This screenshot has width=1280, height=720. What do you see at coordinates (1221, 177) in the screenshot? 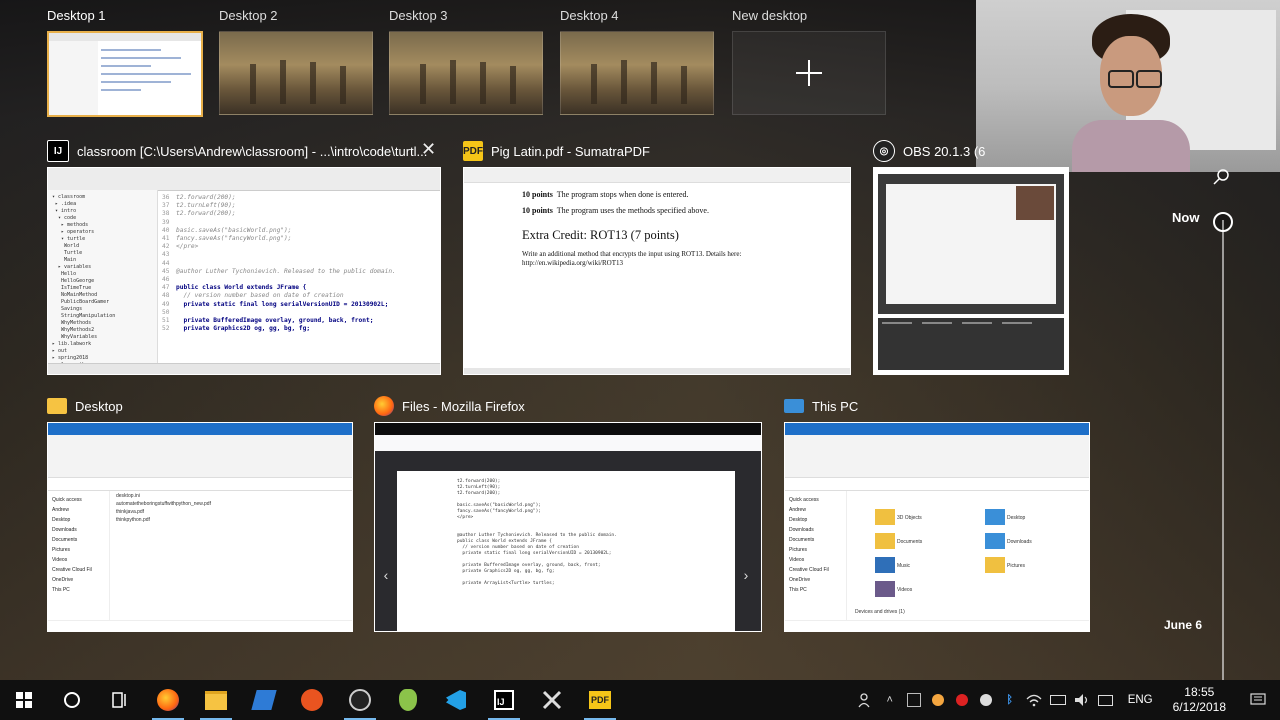
I see `search-icon` at bounding box center [1221, 177].